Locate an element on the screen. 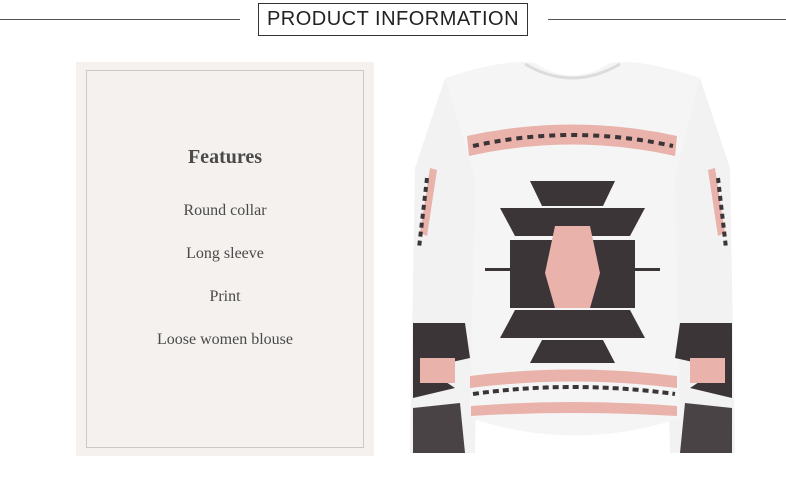  features-heading: Features is located at coordinates (225, 157).